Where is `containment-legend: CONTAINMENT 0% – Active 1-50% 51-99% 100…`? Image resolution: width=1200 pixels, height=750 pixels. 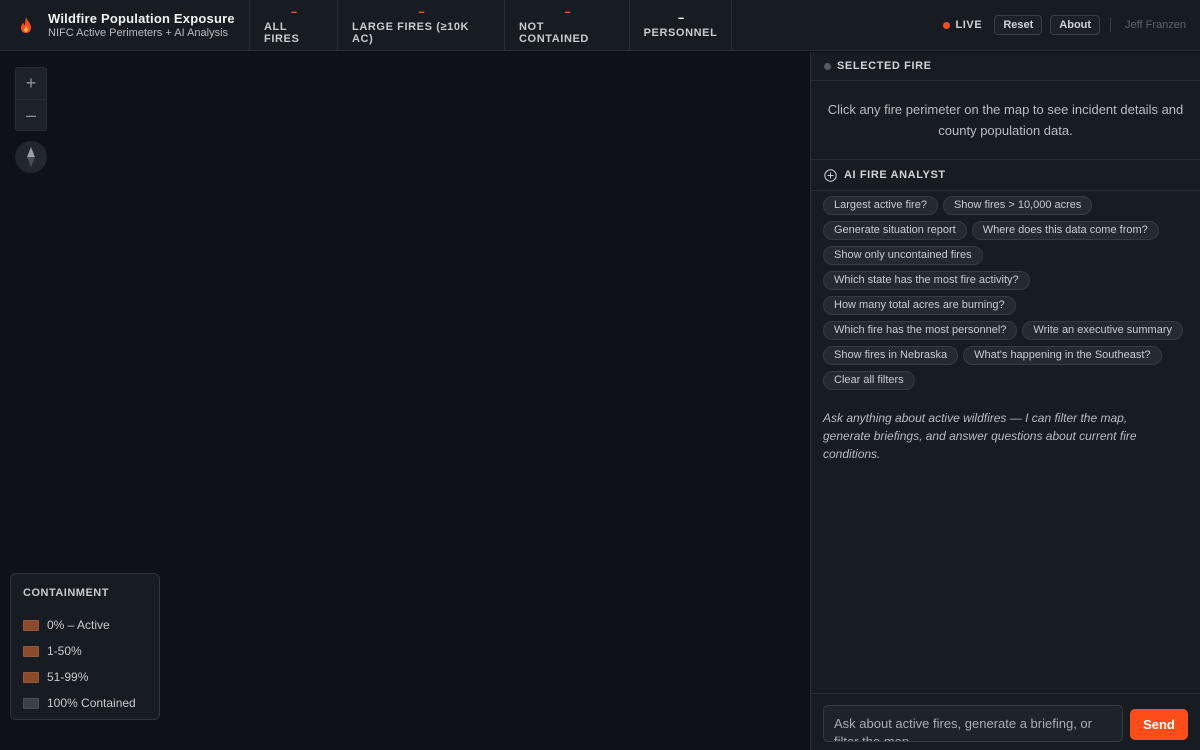
containment-legend: CONTAINMENT 0% – Active 1-50% 51-99% 100… is located at coordinates (85, 646).